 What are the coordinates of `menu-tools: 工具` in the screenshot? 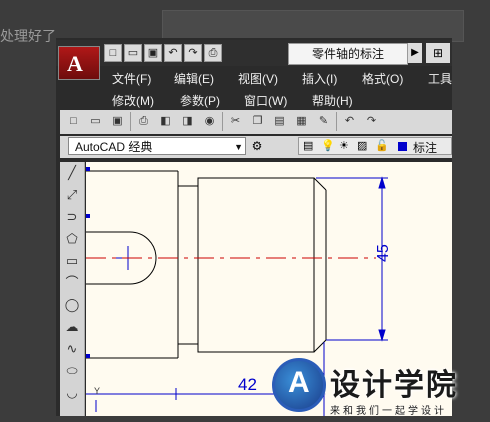 It's located at (440, 78).